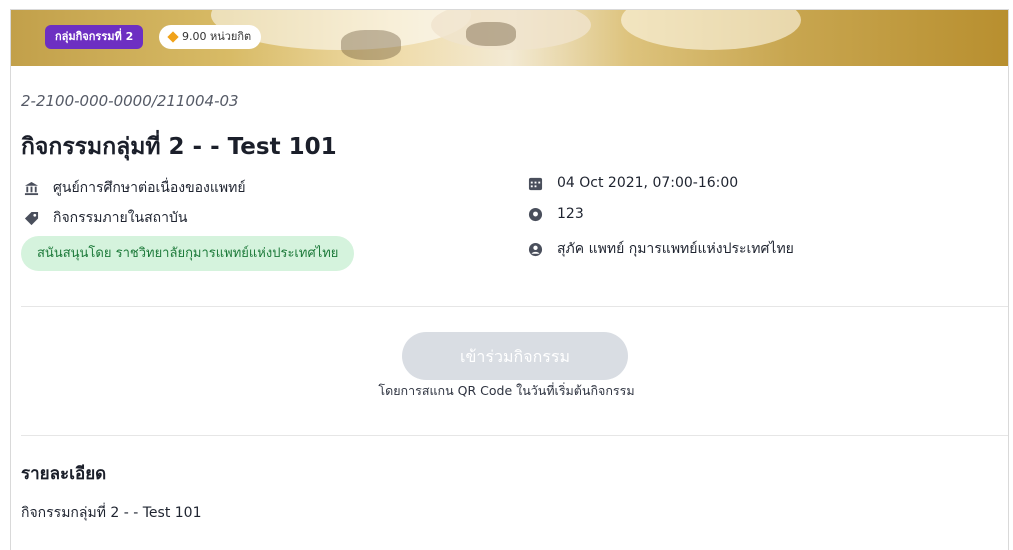 Image resolution: width=1013 pixels, height=550 pixels. Describe the element at coordinates (535, 214) in the screenshot. I see `location-pin-icon` at that location.